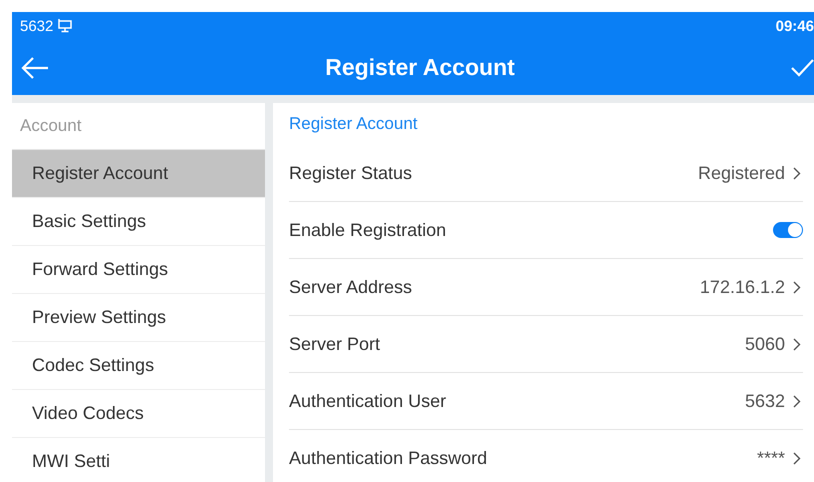  Describe the element at coordinates (770, 458) in the screenshot. I see `setting-value: ****` at that location.